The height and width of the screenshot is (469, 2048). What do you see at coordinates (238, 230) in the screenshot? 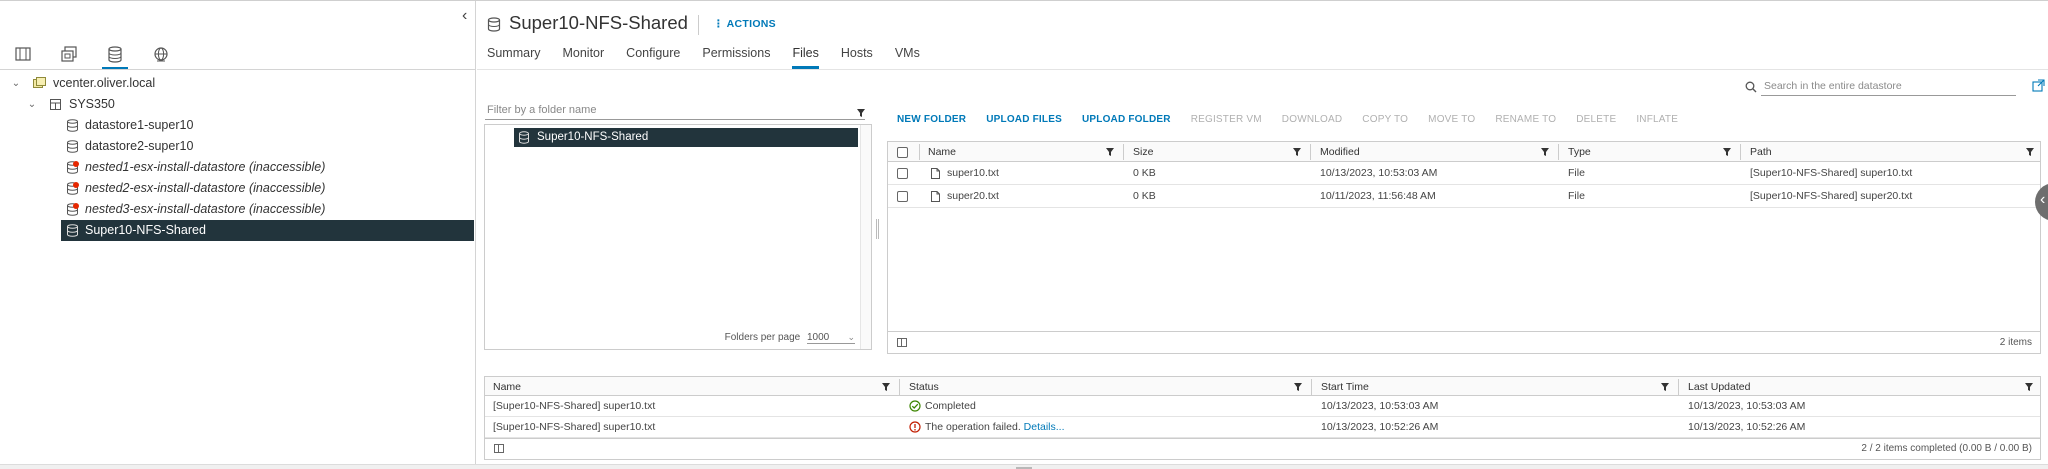
I see `tree-node-datastore-selected: Super10-NFS-Shared` at bounding box center [238, 230].